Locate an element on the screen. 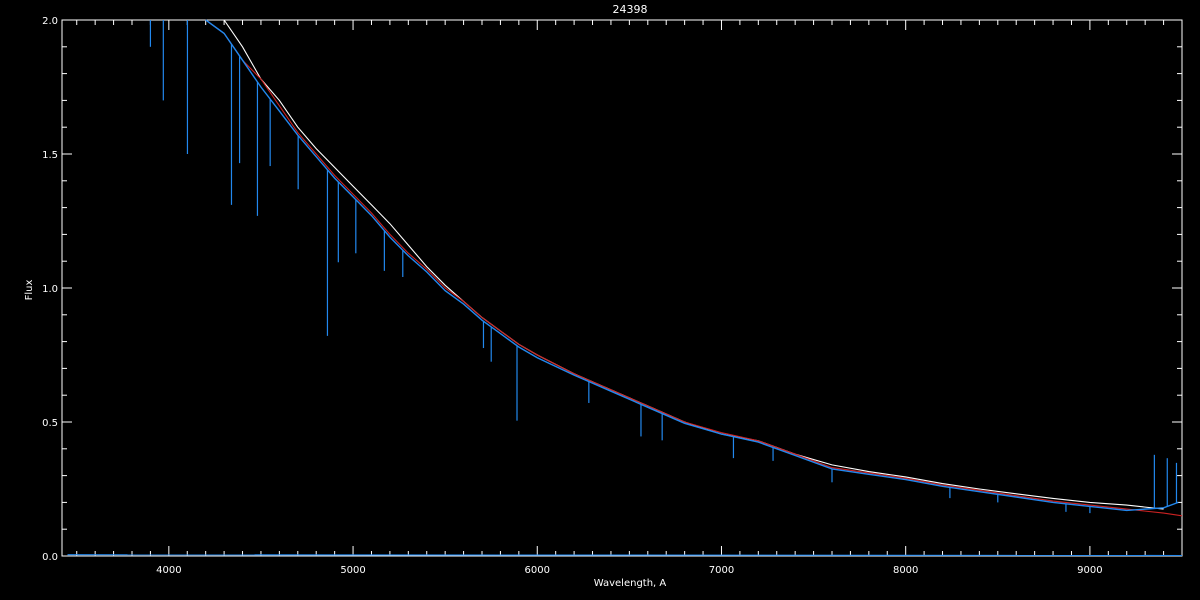 Image resolution: width=1200 pixels, height=600 pixels. y-tick-label: 2.0 is located at coordinates (50, 21).